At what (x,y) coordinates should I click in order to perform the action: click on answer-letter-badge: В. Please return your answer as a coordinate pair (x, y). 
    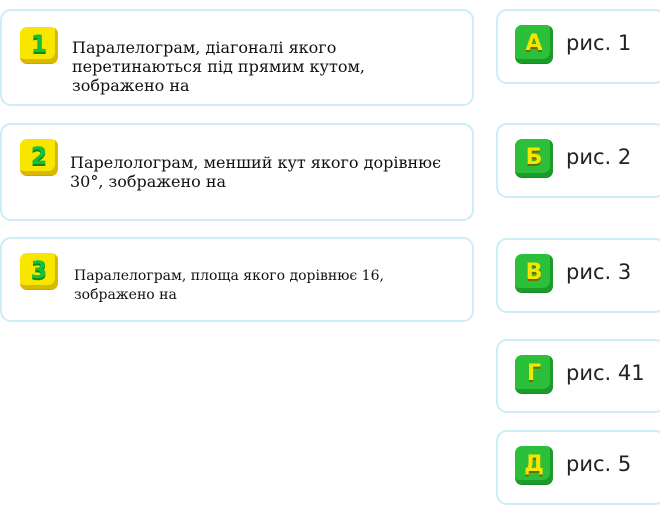
    Looking at the image, I should click on (534, 273).